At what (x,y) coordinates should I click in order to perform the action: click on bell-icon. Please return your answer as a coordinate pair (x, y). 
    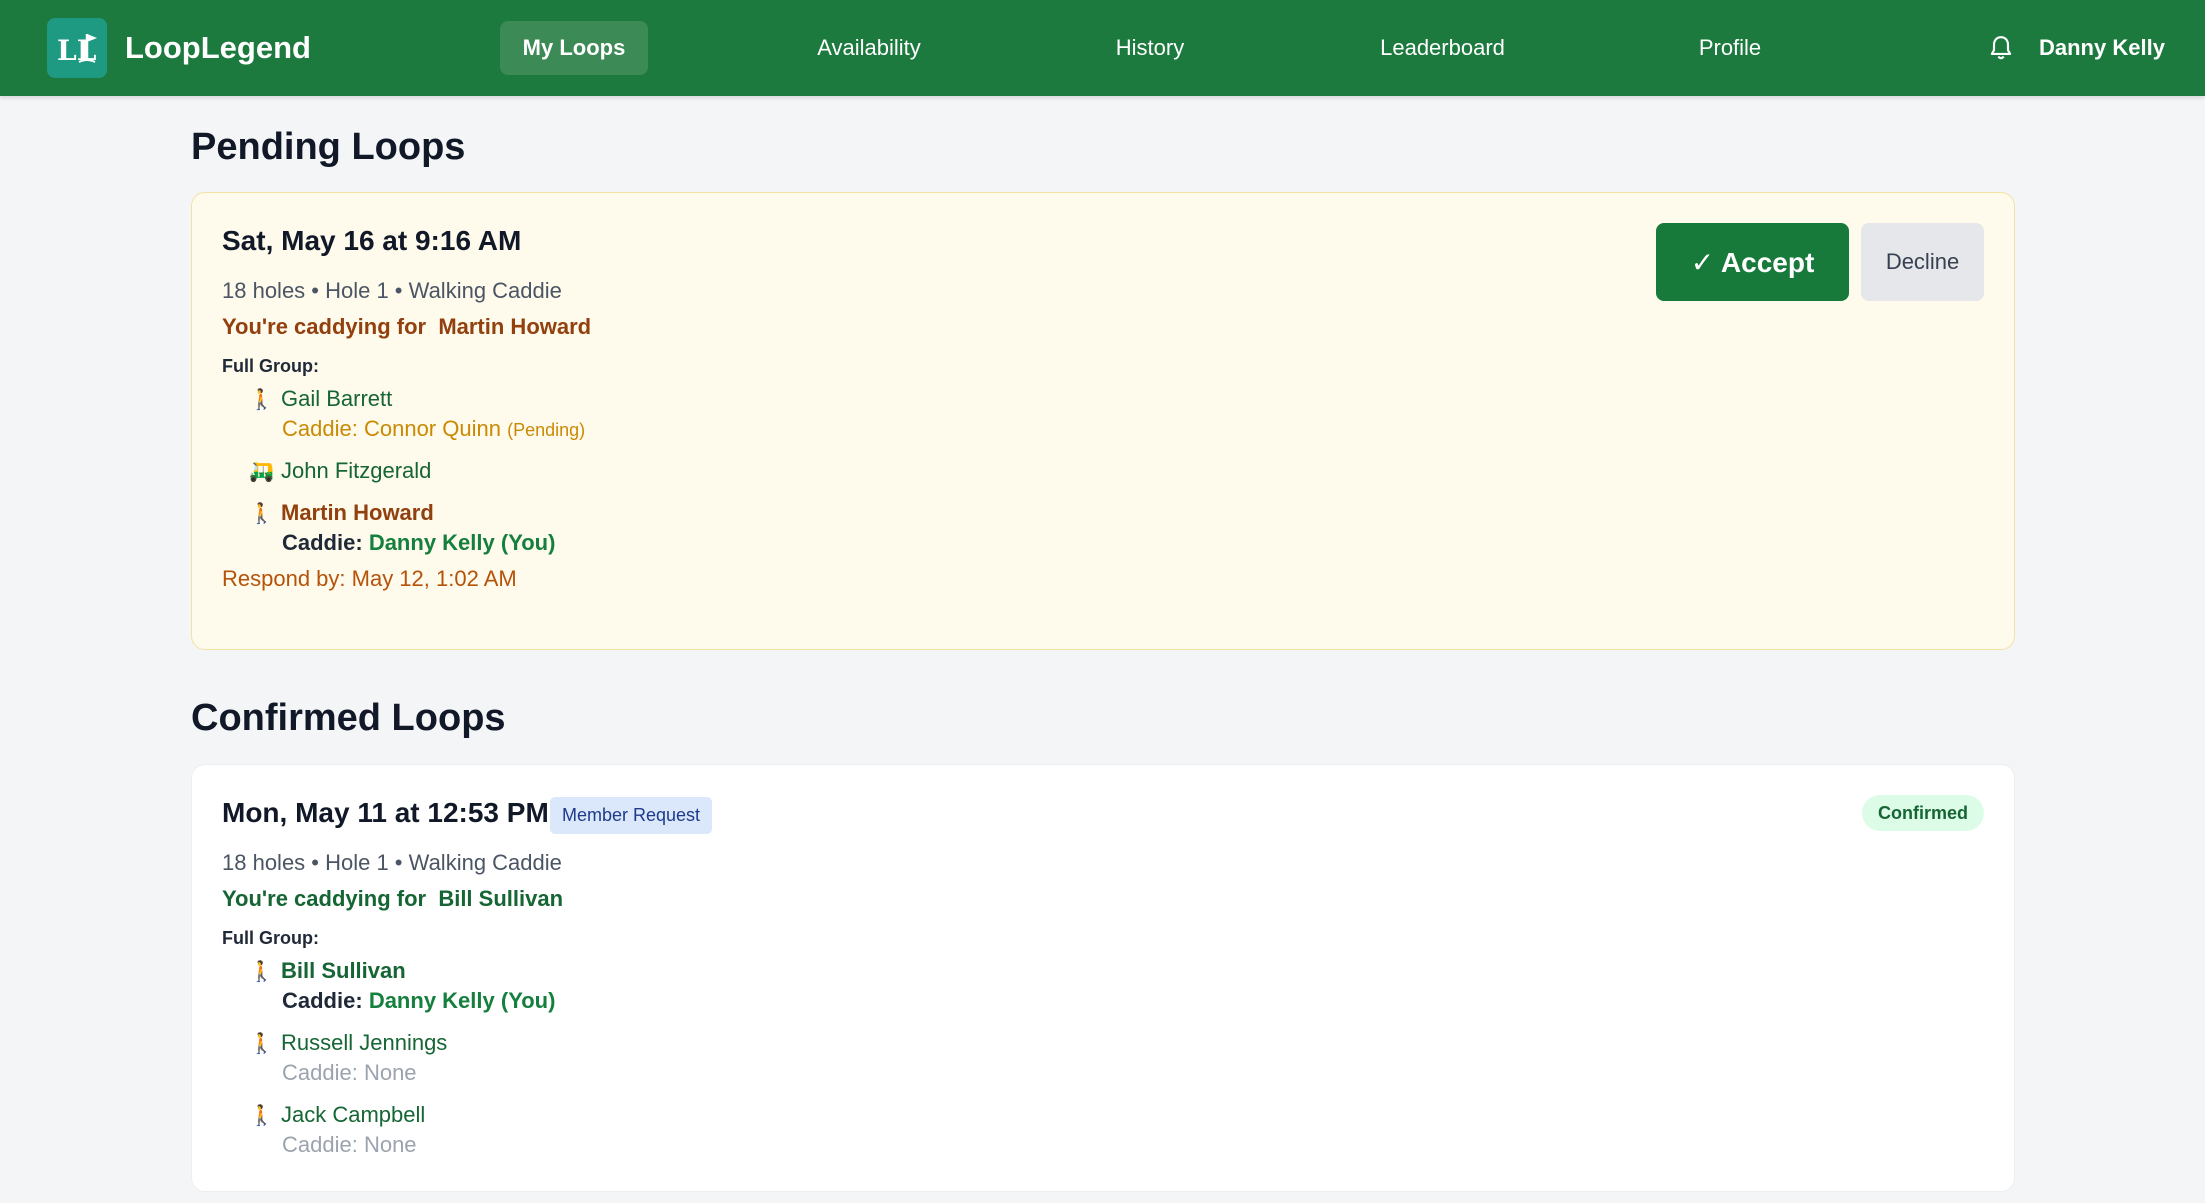
    Looking at the image, I should click on (2001, 48).